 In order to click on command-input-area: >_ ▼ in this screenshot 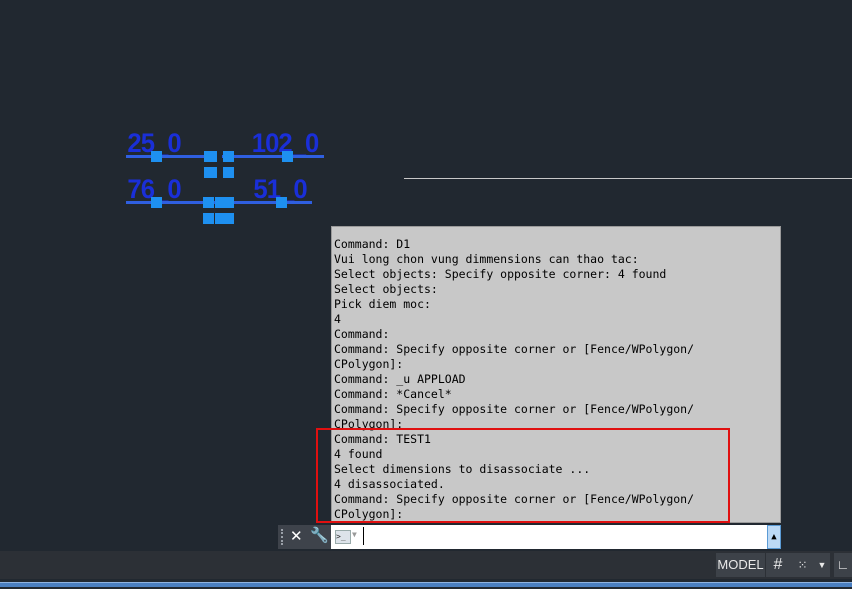, I will do `click(549, 537)`.